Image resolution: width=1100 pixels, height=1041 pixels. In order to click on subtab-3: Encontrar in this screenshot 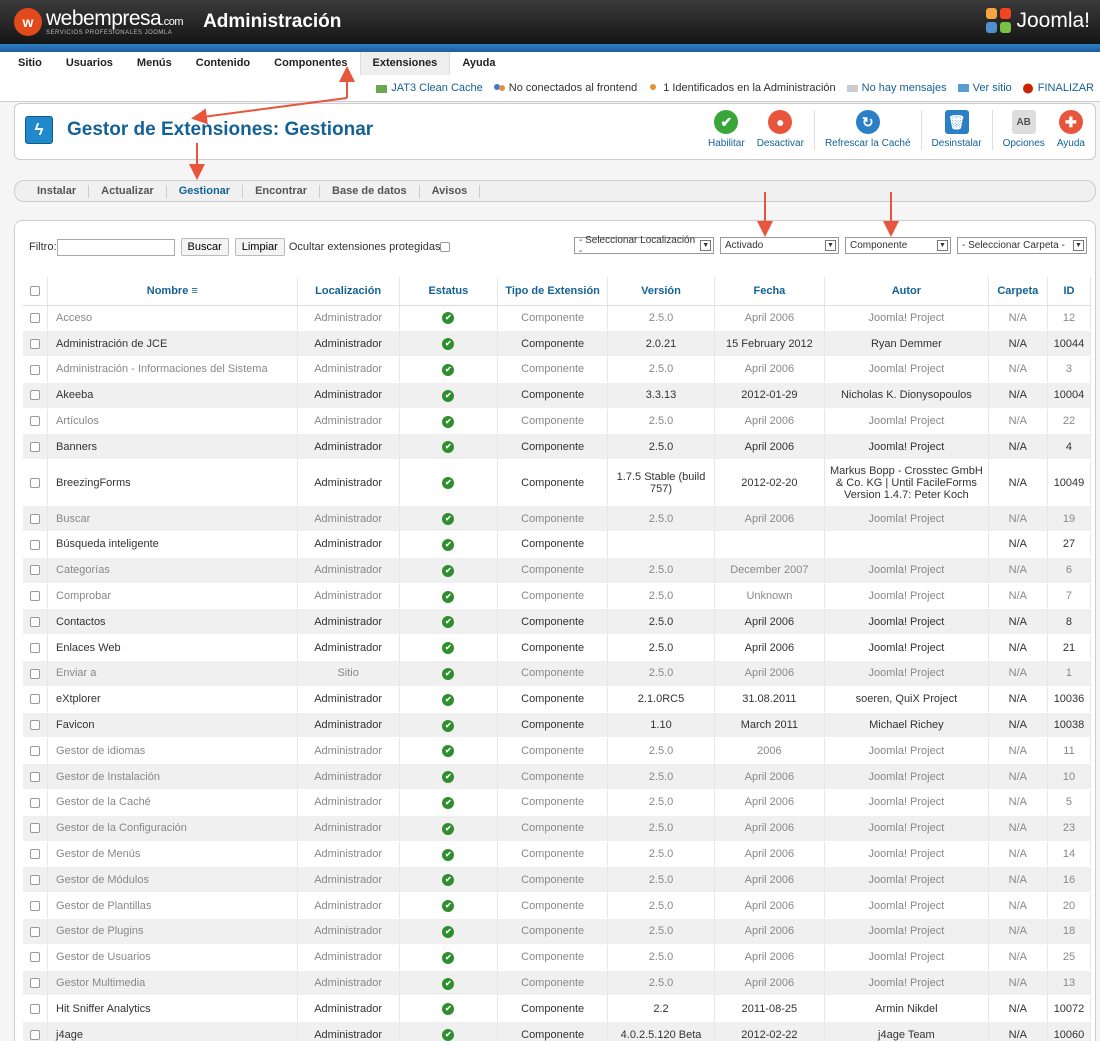, I will do `click(282, 191)`.